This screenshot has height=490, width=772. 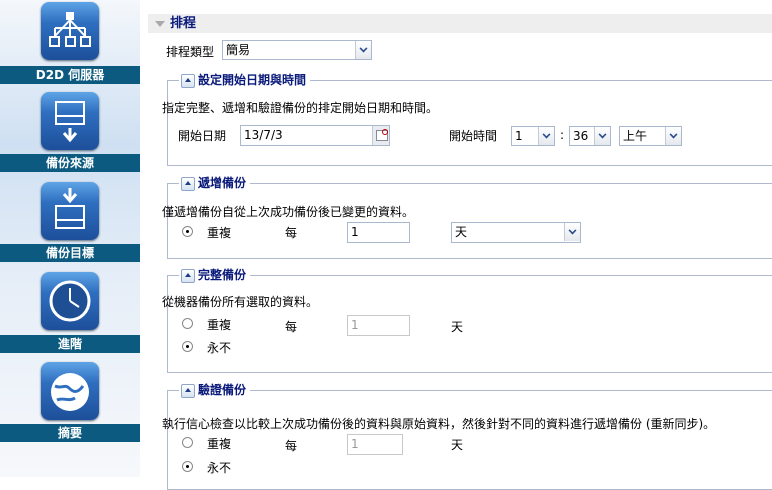 I want to click on minute-select: 36, so click(x=590, y=136).